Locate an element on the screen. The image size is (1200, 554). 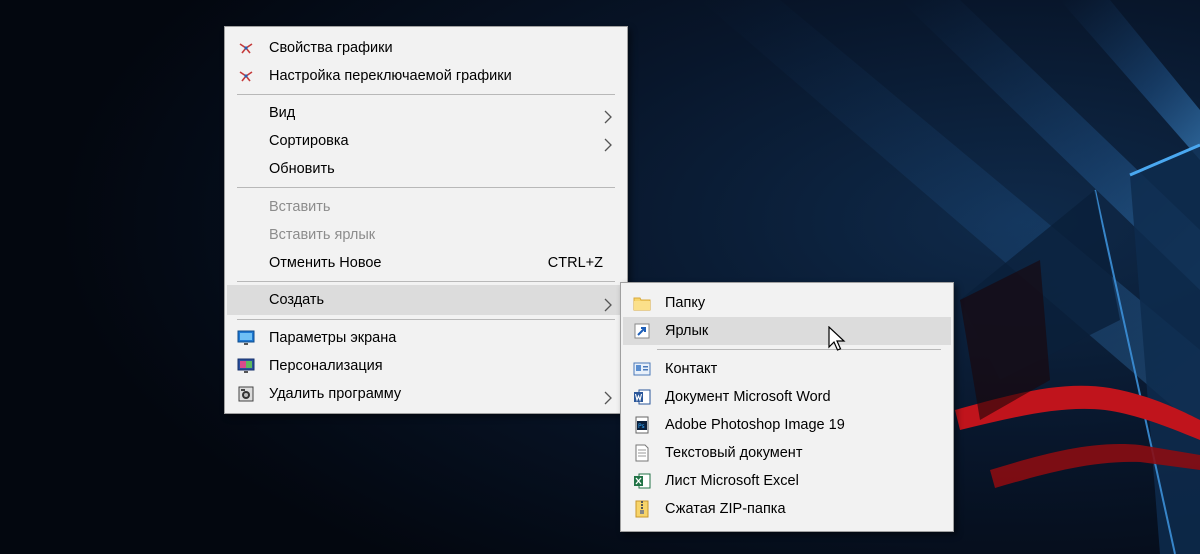
submenu-item-excel-sheet: Лист Microsoft Excel is located at coordinates (787, 481).